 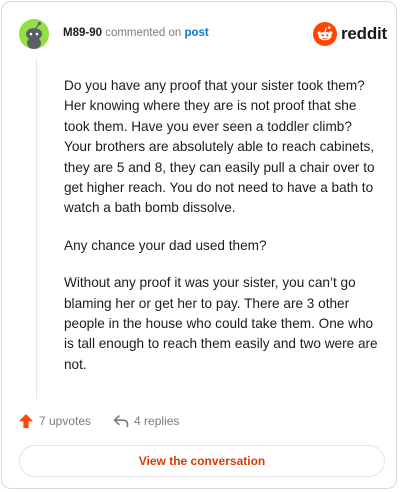 I want to click on reddit-logo: reddit, so click(x=350, y=34).